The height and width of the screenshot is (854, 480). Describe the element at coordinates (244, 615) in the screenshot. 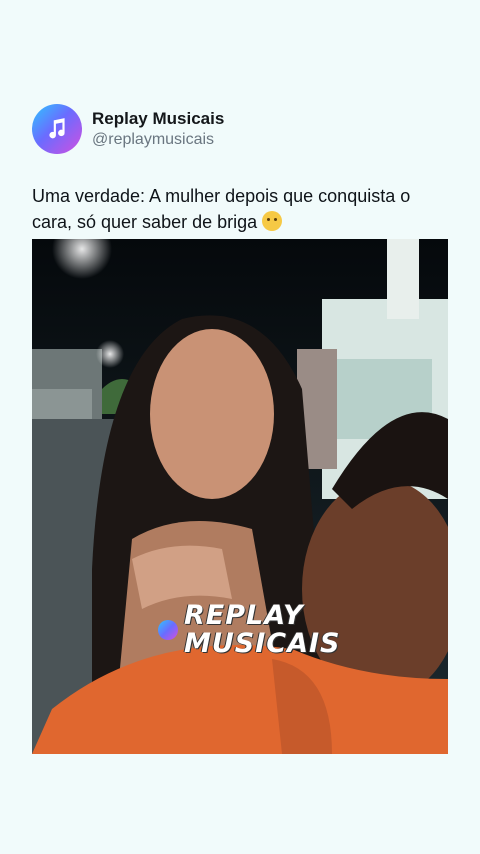

I see `watermark-line1: REPLAY` at that location.